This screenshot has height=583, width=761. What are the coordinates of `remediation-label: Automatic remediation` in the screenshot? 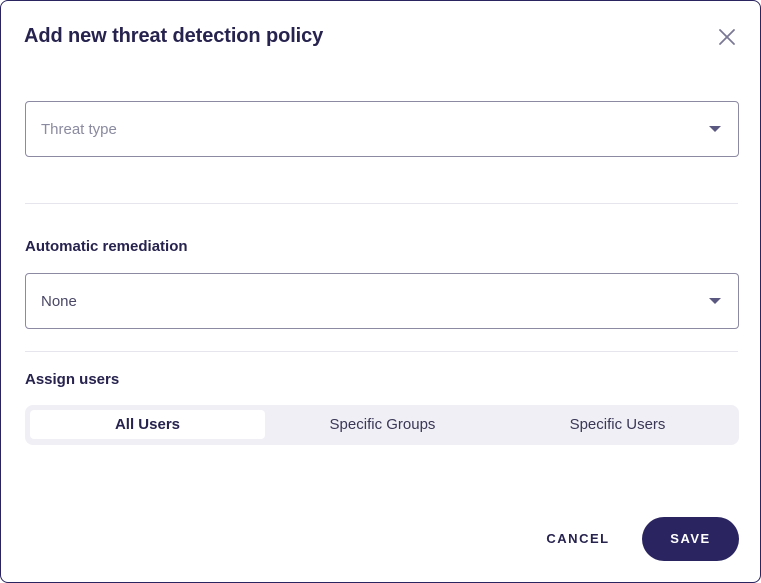 It's located at (106, 246).